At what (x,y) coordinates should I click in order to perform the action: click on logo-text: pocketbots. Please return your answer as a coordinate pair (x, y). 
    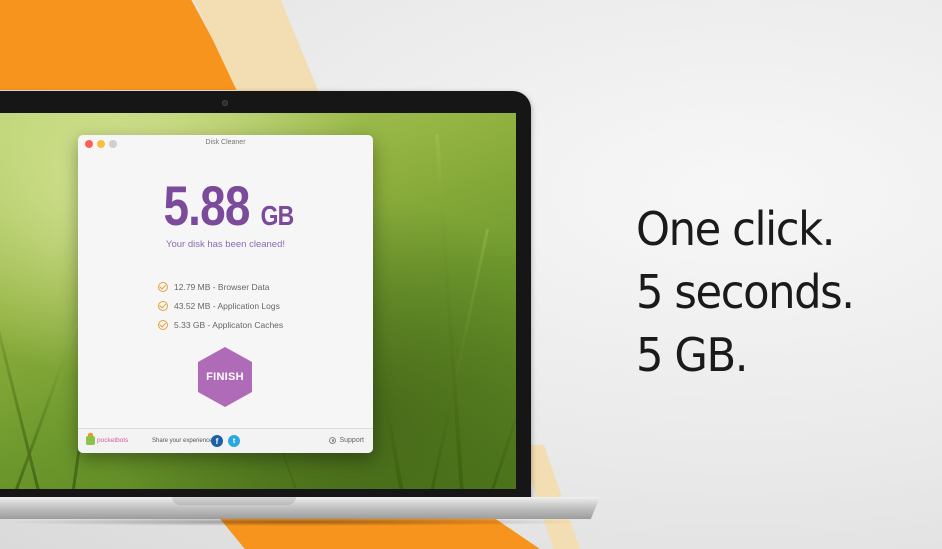
    Looking at the image, I should click on (113, 440).